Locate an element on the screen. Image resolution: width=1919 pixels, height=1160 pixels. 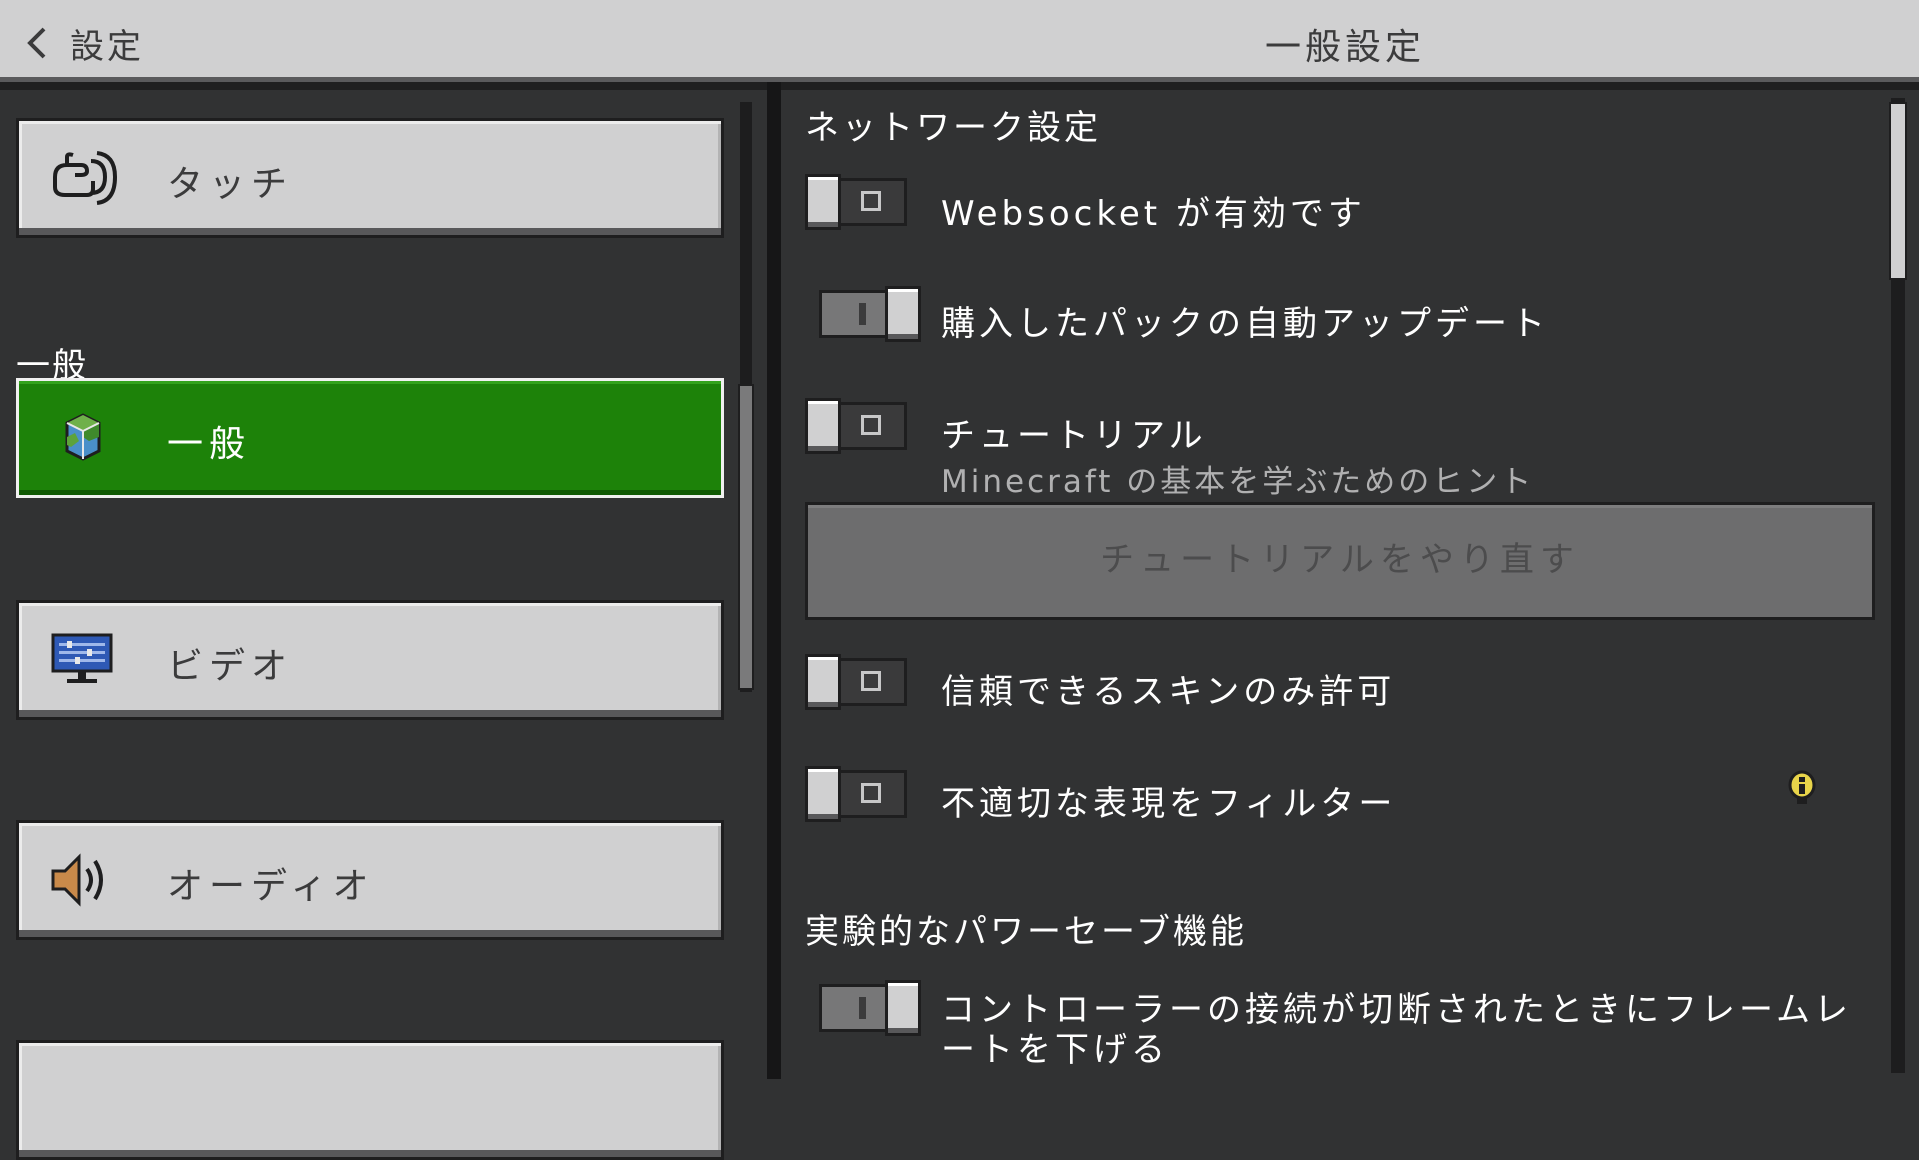
auto-update-packs-toggle is located at coordinates (870, 314).